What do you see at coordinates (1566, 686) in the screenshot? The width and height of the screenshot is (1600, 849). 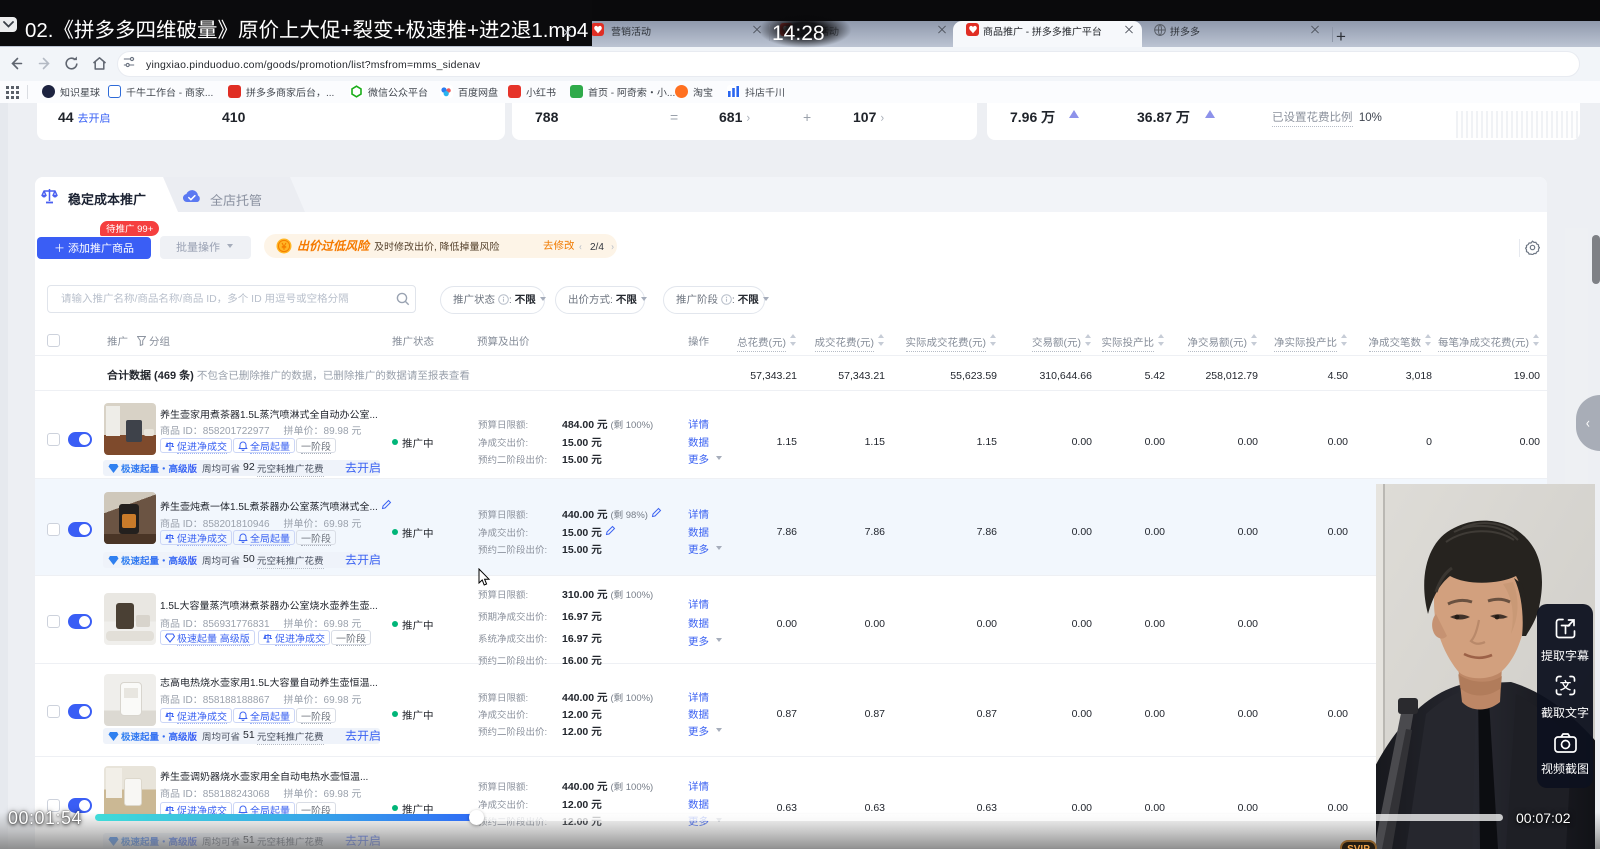 I see `svg-text: 文` at bounding box center [1566, 686].